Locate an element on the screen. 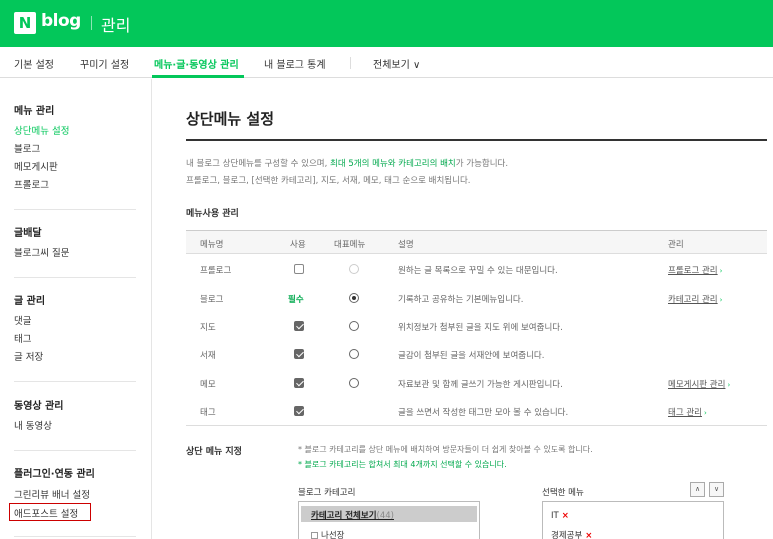  tag-manage-link: 태그 관리 › is located at coordinates (687, 412).